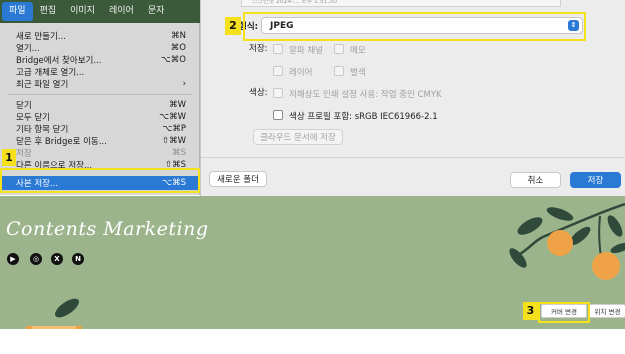  What do you see at coordinates (78, 259) in the screenshot?
I see `naver-icon: N` at bounding box center [78, 259].